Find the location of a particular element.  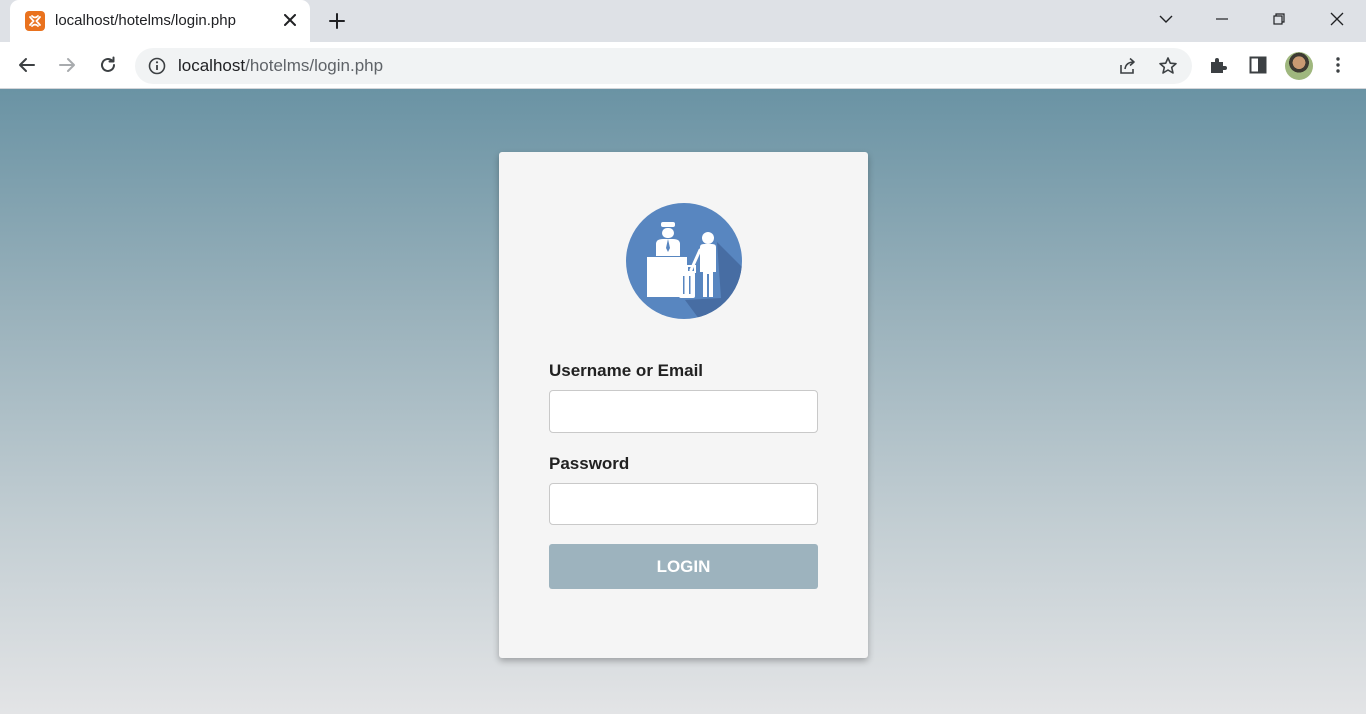

side-panel-icon is located at coordinates (1258, 65).